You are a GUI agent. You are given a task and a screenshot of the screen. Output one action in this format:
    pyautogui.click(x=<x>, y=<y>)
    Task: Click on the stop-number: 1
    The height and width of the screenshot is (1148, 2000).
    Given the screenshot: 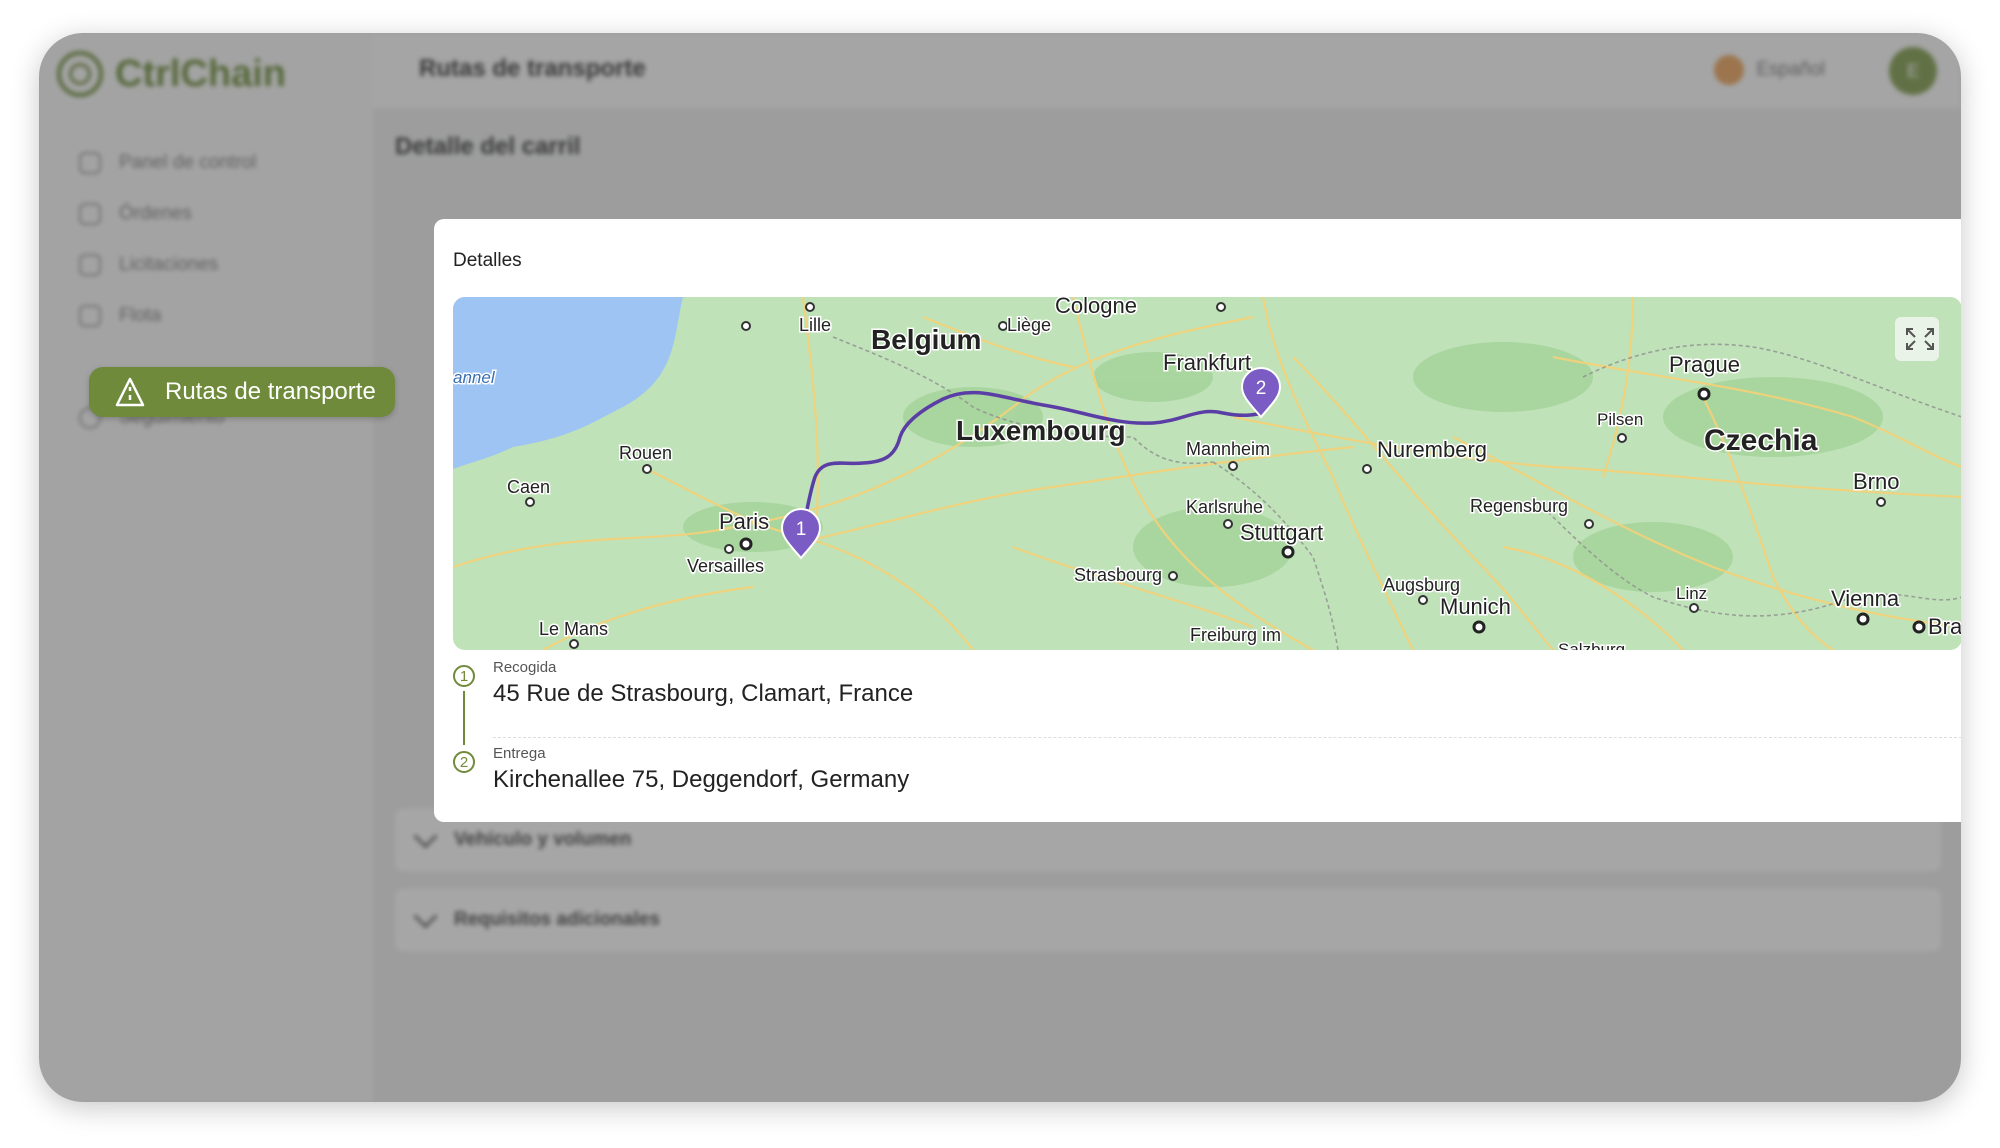 What is the action you would take?
    pyautogui.click(x=464, y=676)
    